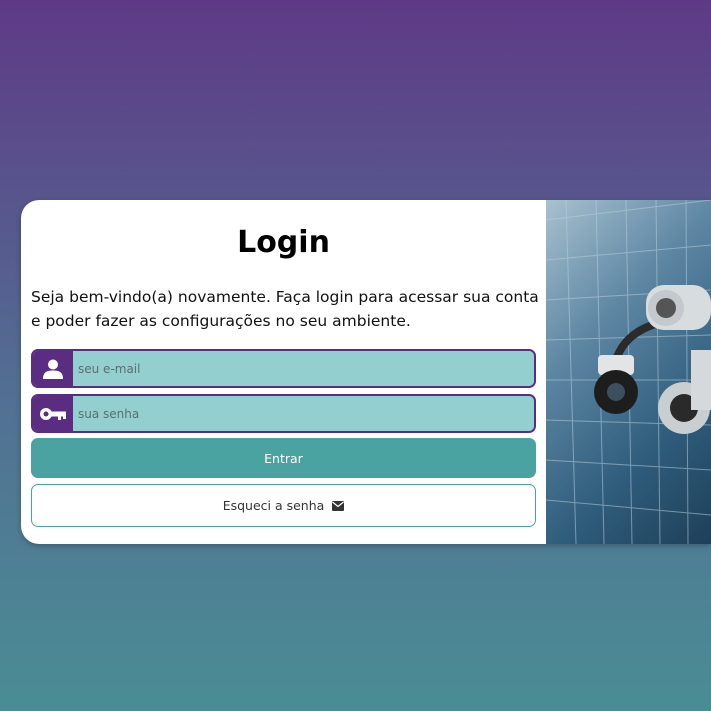 This screenshot has width=711, height=711. I want to click on user-icon, so click(53, 368).